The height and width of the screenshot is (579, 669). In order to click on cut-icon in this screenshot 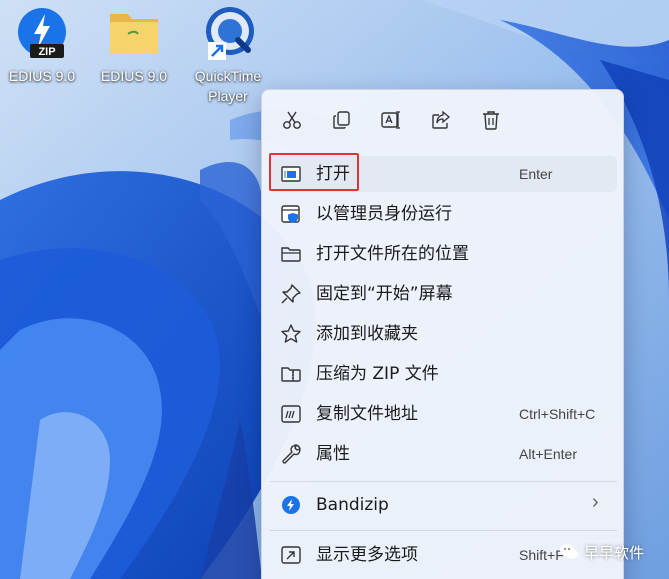, I will do `click(292, 120)`.